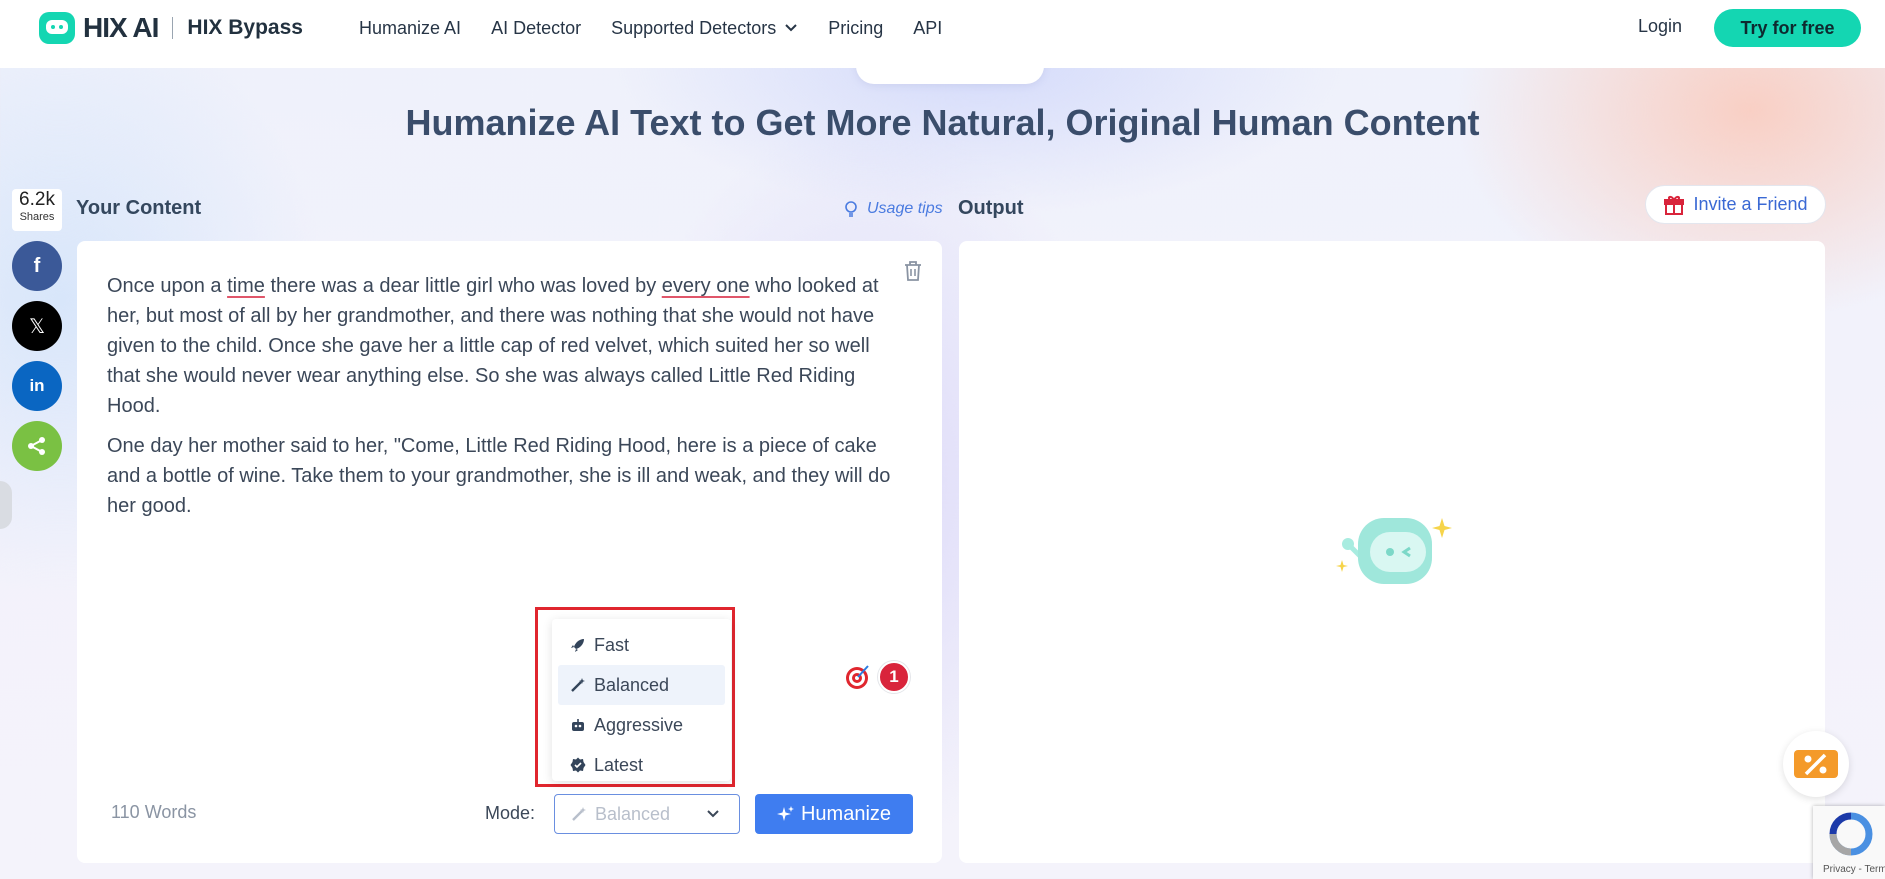 The height and width of the screenshot is (879, 1885). I want to click on mode-option-label: Aggressive, so click(639, 724).